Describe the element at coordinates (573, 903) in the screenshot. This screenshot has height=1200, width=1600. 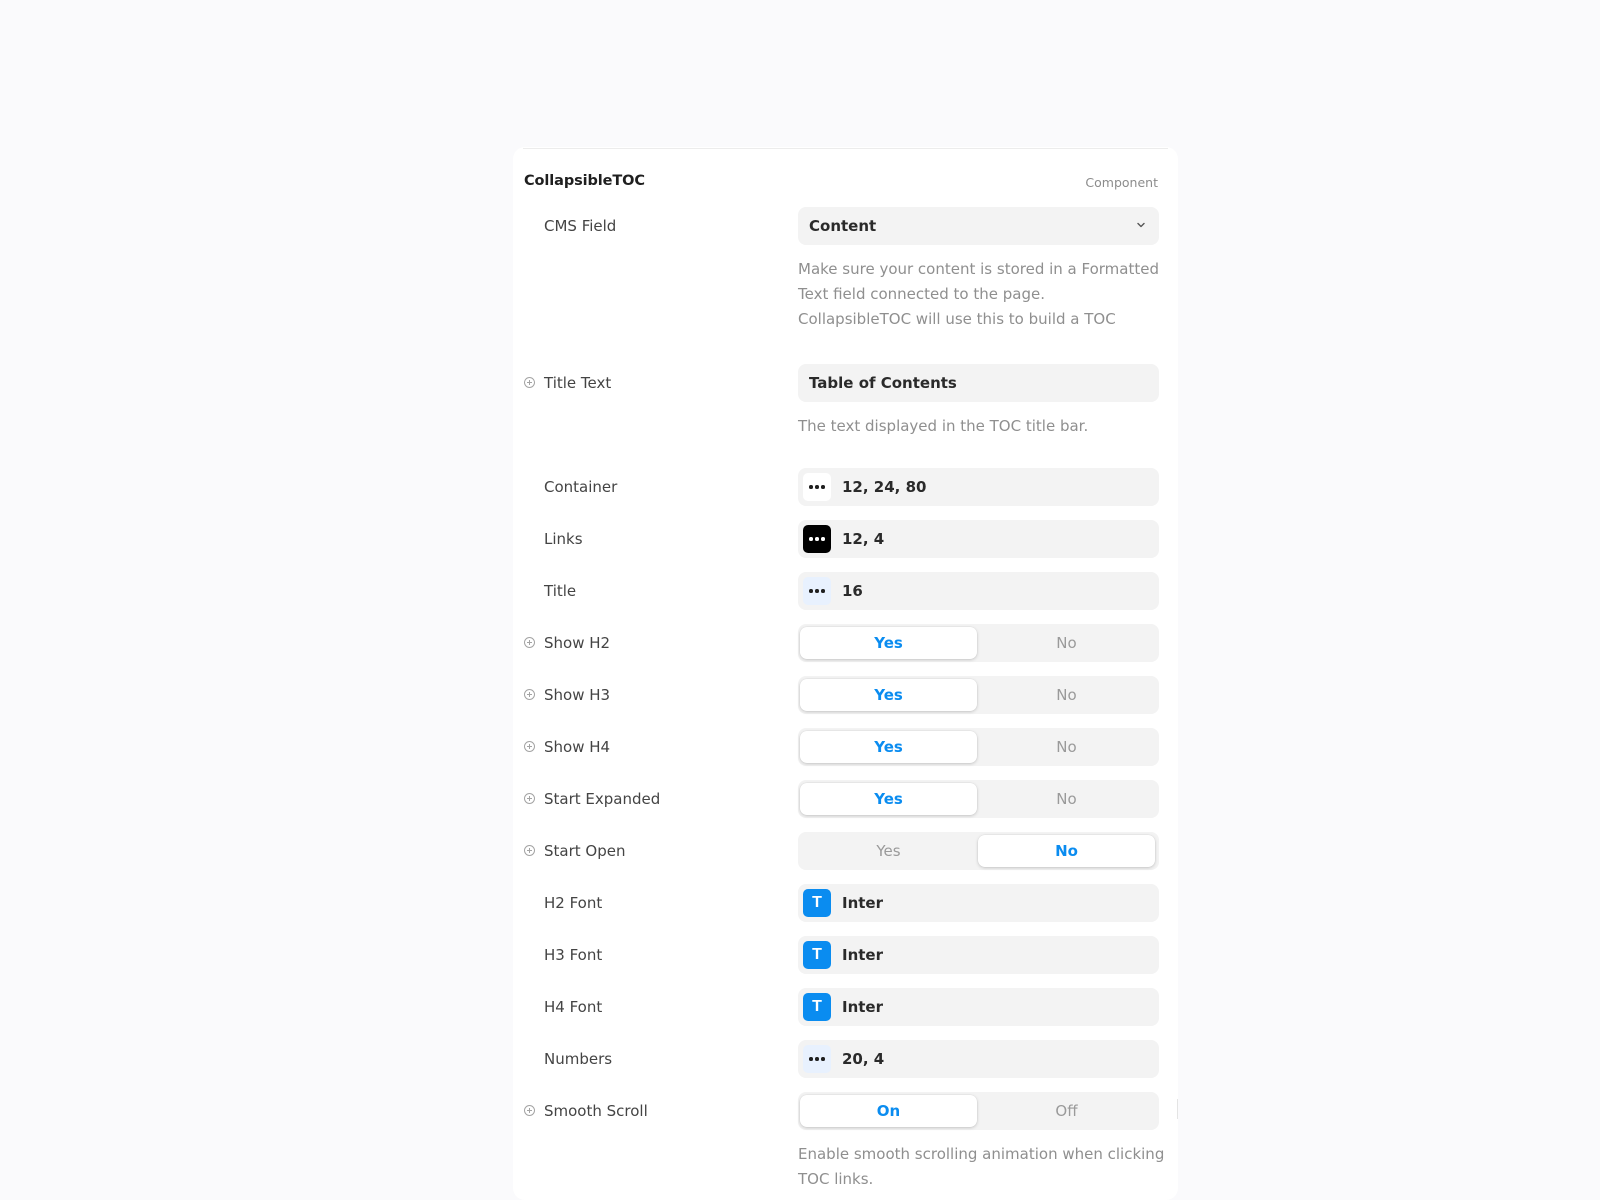
I see `h2-font-label: H2 Font` at that location.